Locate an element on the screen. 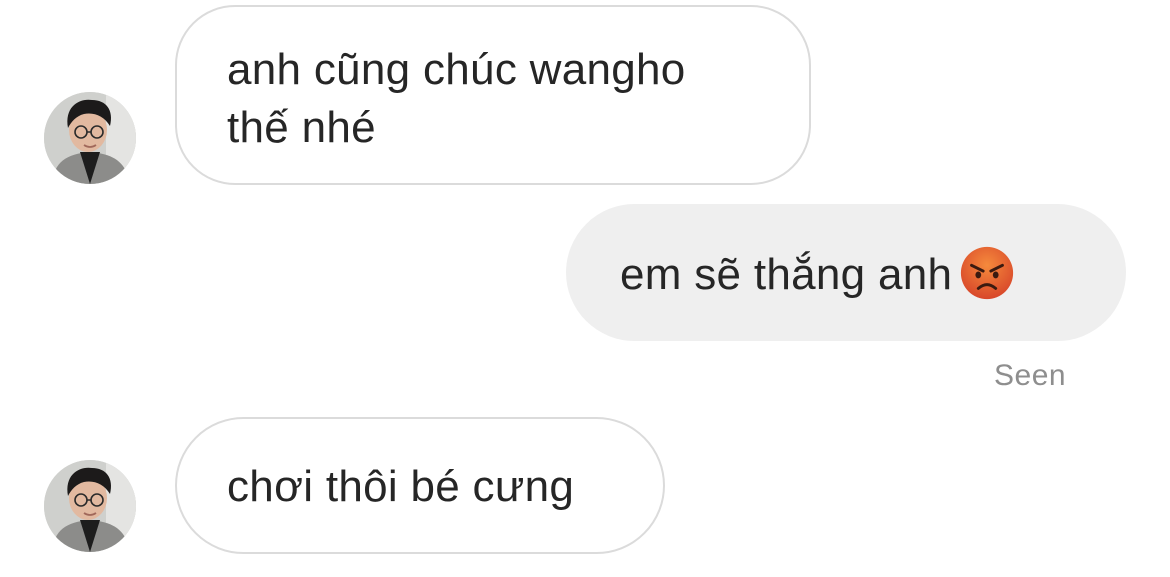  message-text: chơi thôi bé cưng is located at coordinates (401, 486).